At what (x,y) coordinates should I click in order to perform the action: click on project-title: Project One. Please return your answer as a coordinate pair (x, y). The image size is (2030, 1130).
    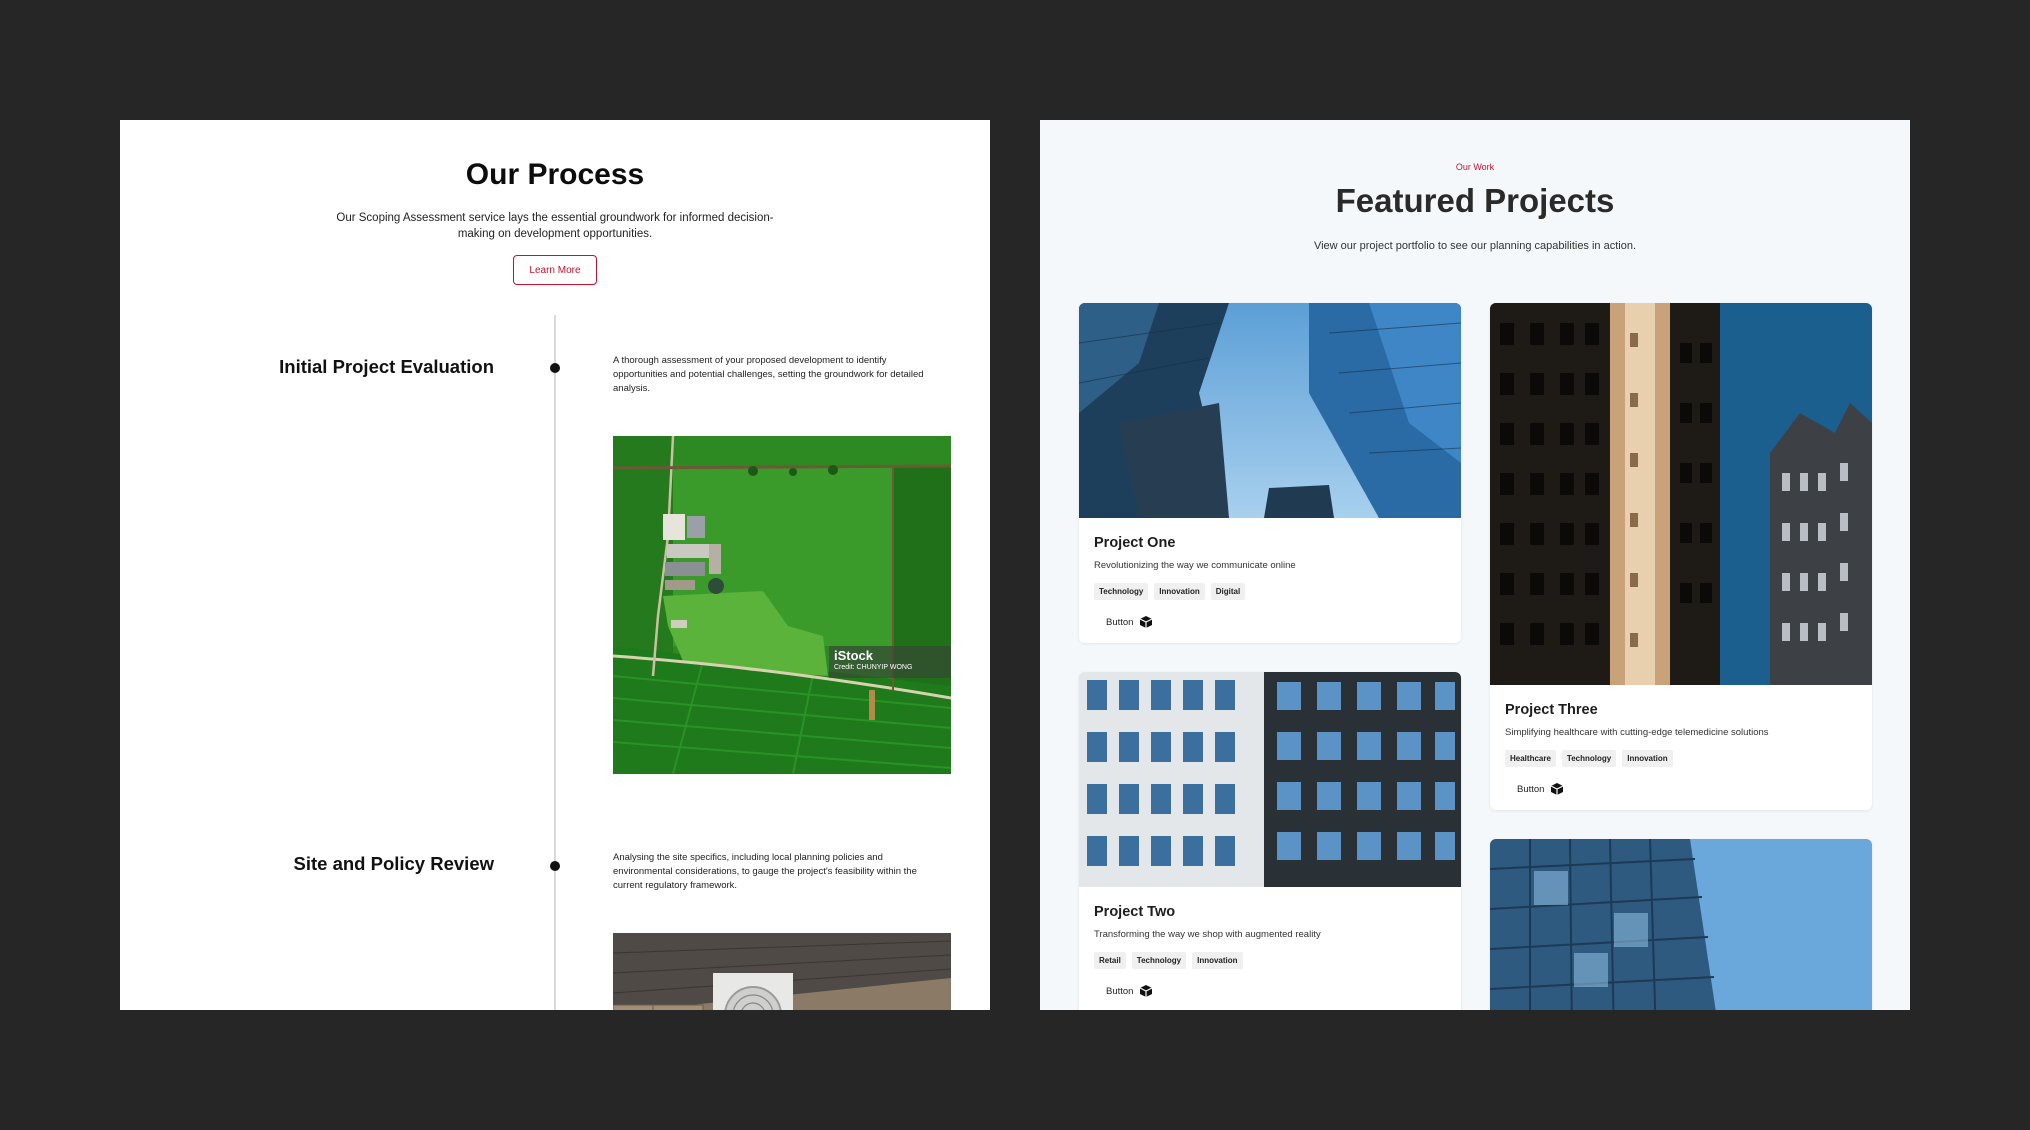
    Looking at the image, I should click on (1135, 543).